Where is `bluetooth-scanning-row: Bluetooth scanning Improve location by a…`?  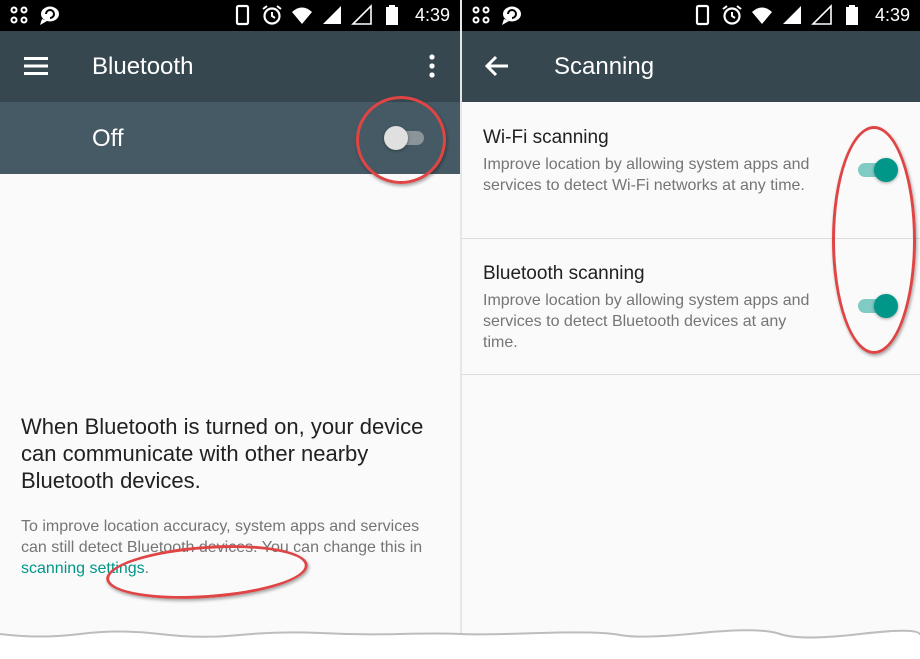 bluetooth-scanning-row: Bluetooth scanning Improve location by a… is located at coordinates (691, 307).